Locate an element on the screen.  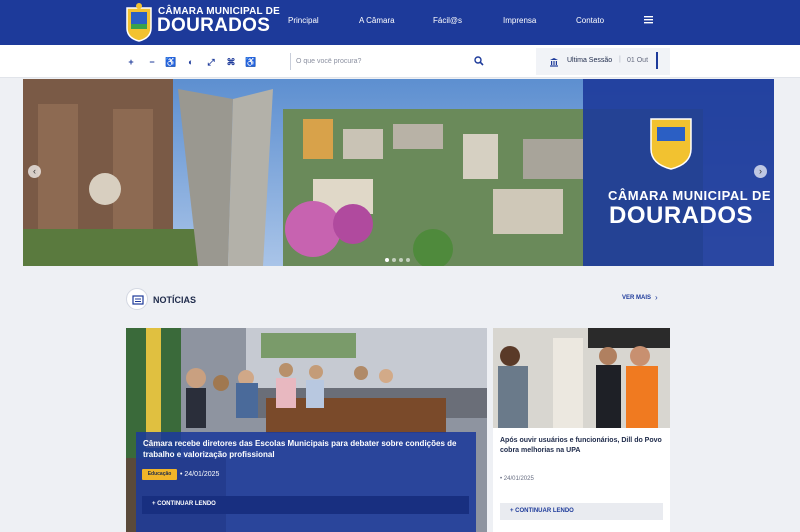
decrease-font-button: − is located at coordinates (152, 62).